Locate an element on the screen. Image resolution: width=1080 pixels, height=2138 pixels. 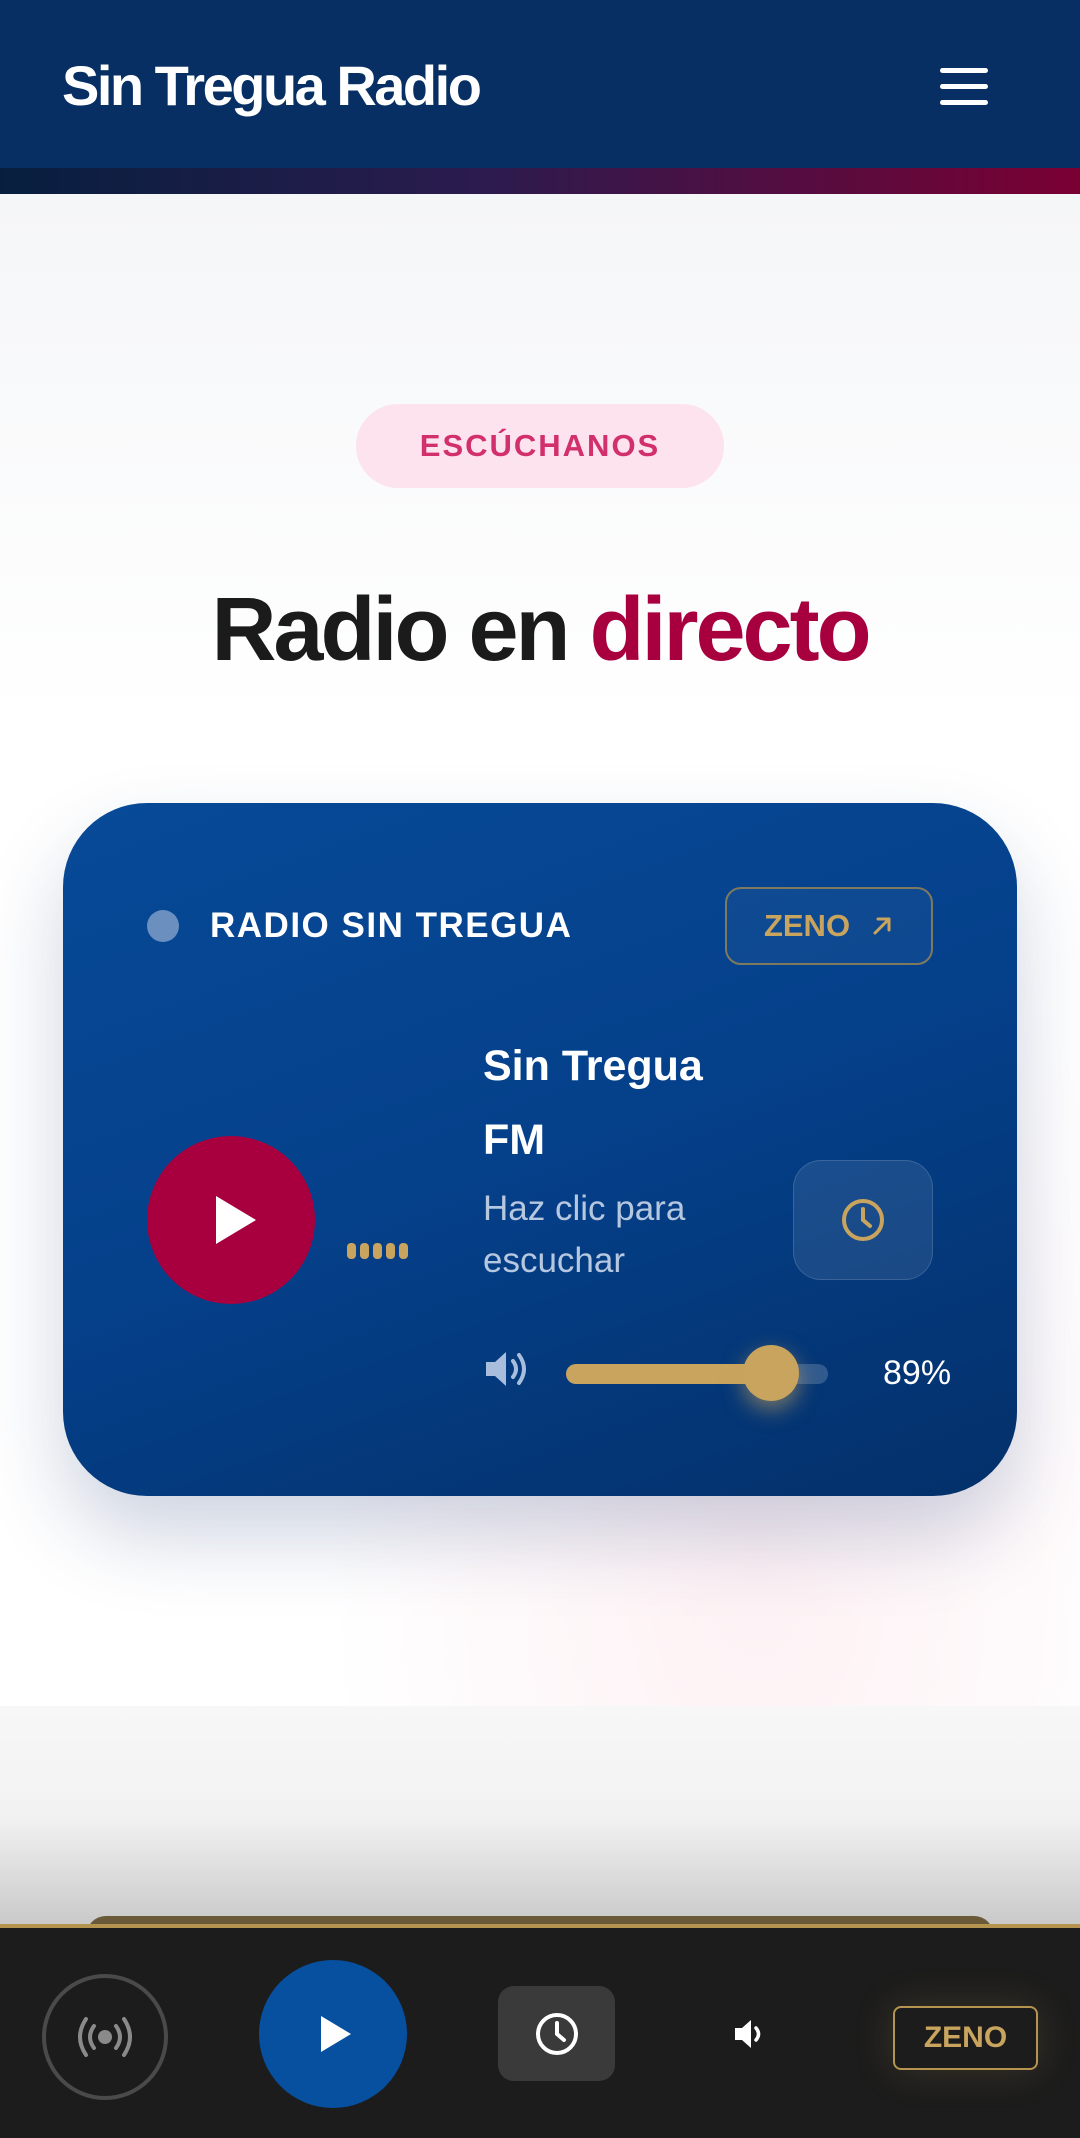
volume-percentage: 89% is located at coordinates (917, 1373).